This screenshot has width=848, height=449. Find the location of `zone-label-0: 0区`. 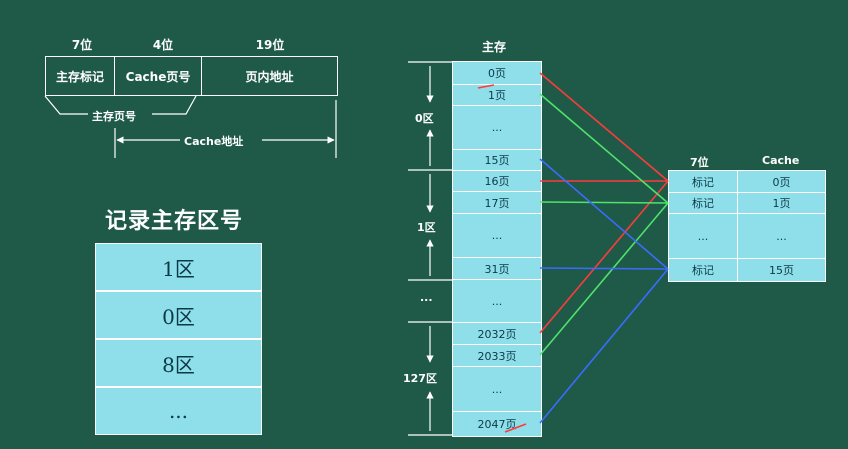

zone-label-0: 0区 is located at coordinates (424, 118).